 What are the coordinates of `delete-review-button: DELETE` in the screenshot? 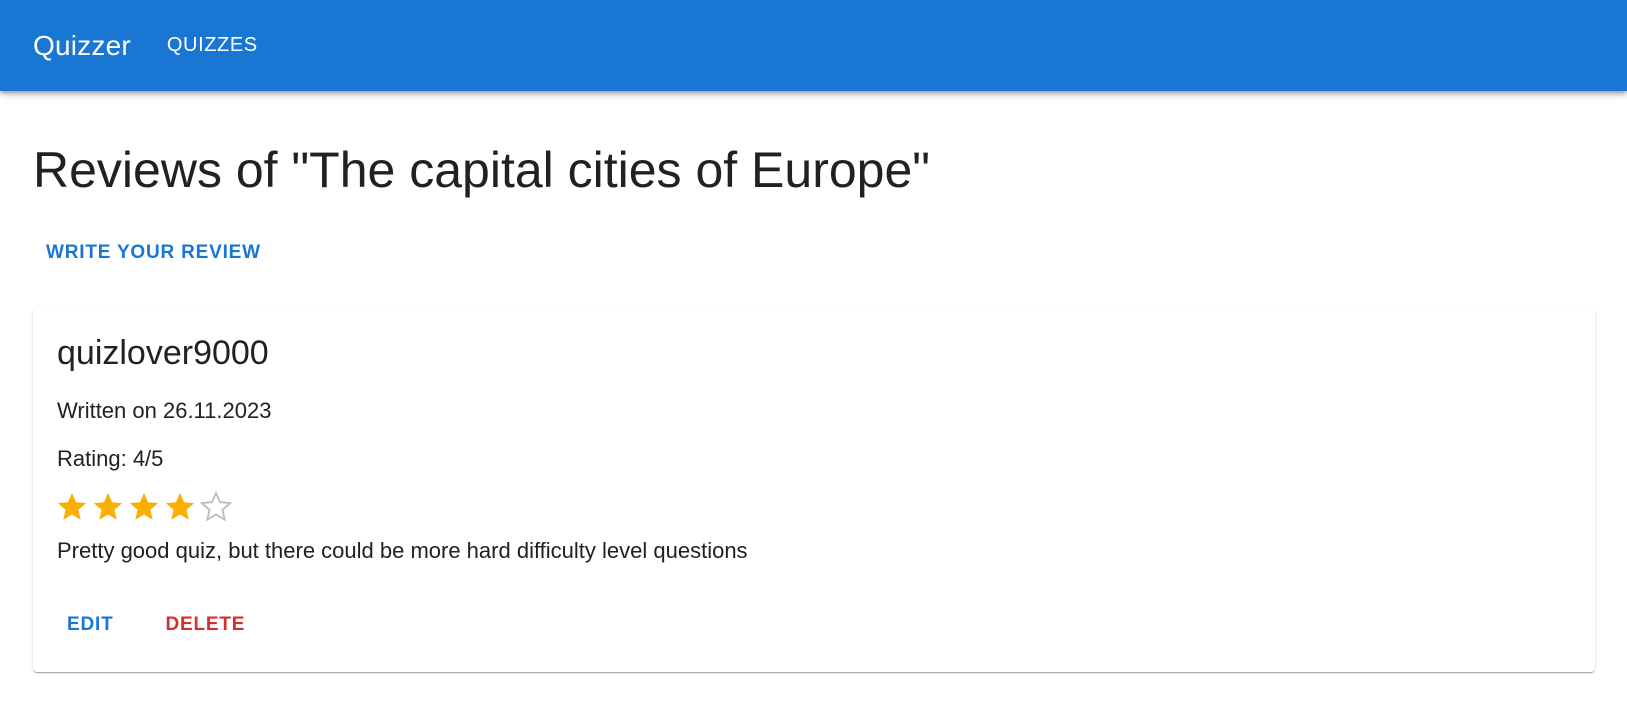 It's located at (205, 625).